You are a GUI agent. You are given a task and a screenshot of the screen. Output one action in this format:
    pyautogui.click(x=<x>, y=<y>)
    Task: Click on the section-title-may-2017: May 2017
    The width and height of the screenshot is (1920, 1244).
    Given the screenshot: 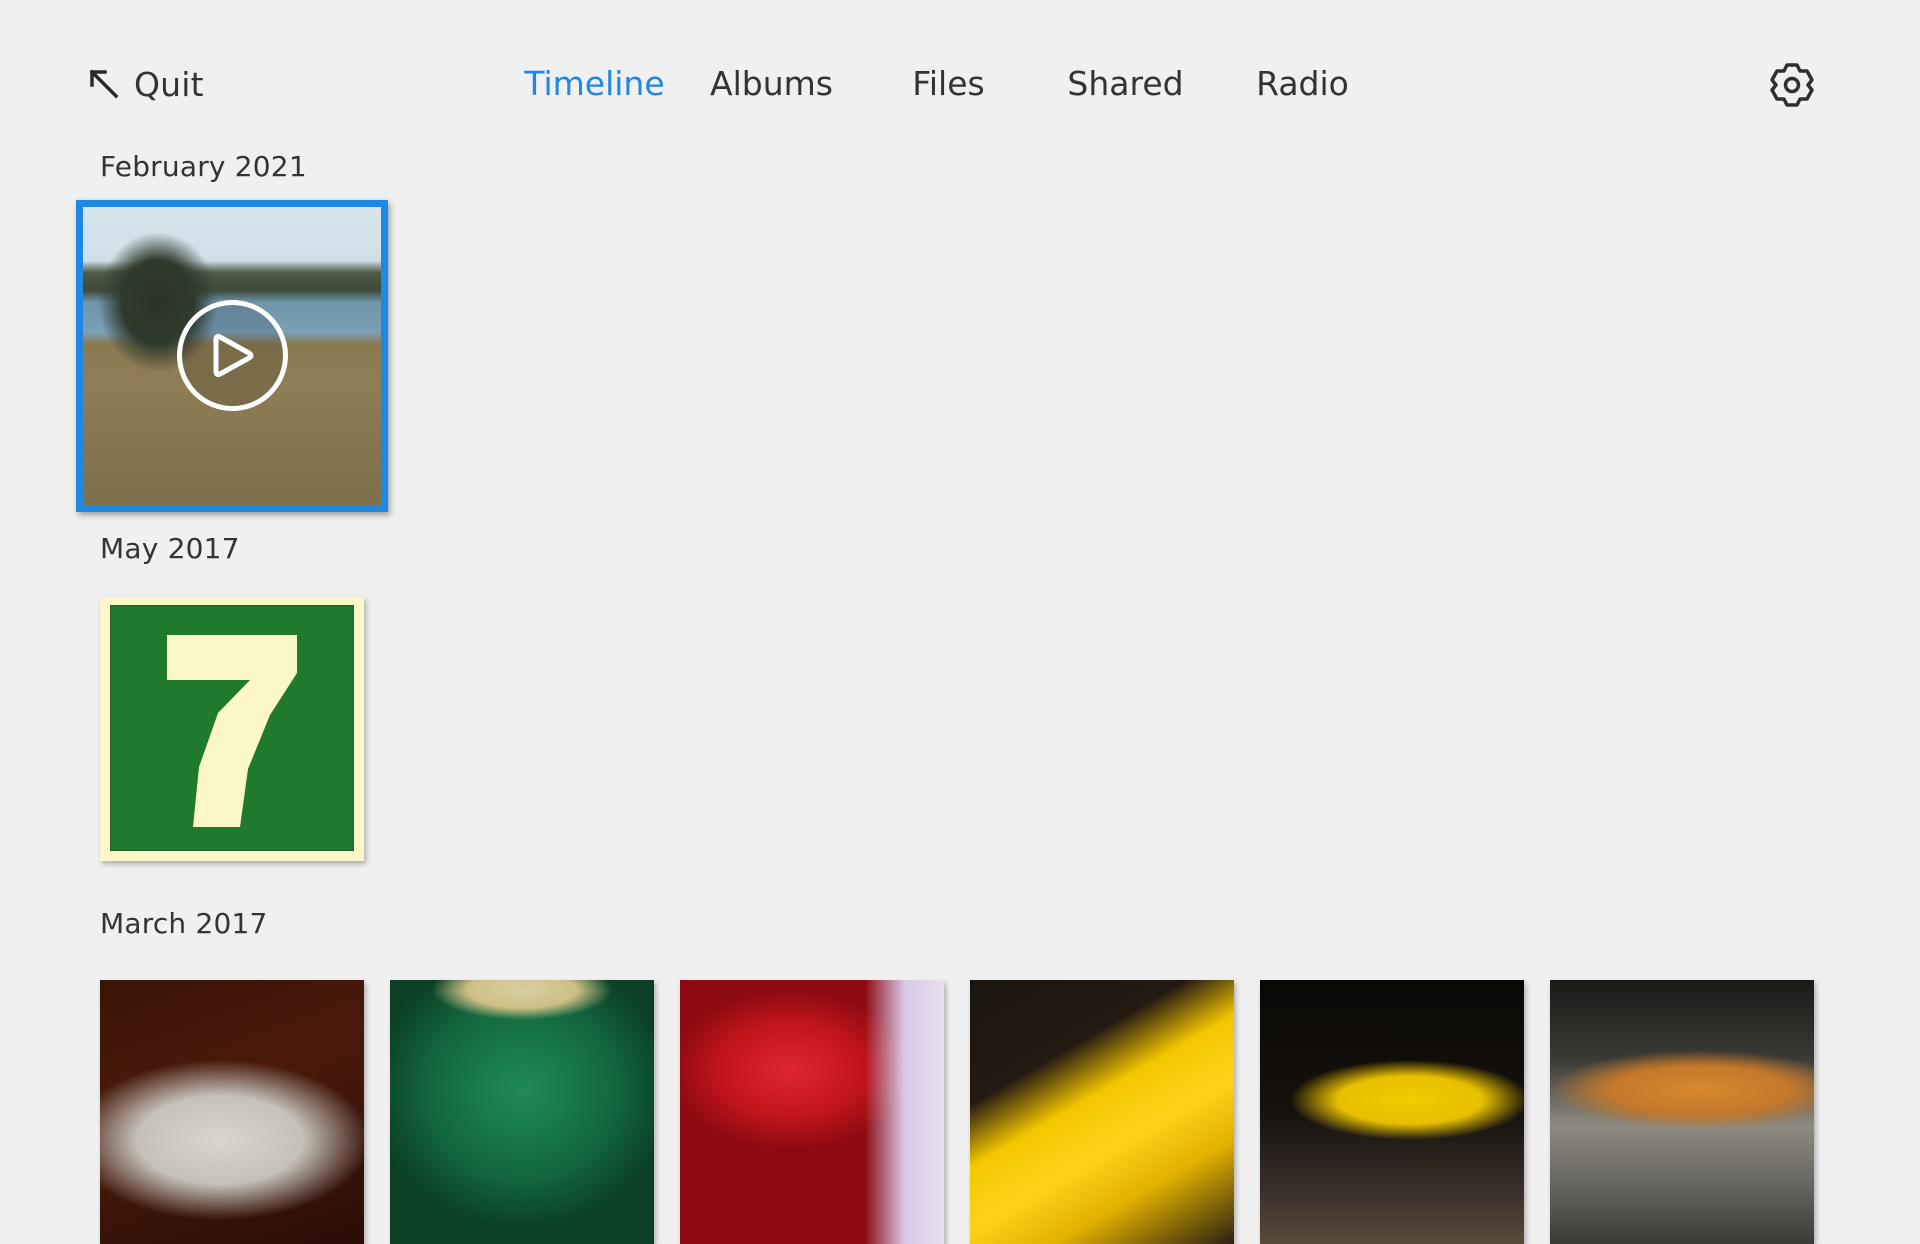 What is the action you would take?
    pyautogui.click(x=170, y=548)
    